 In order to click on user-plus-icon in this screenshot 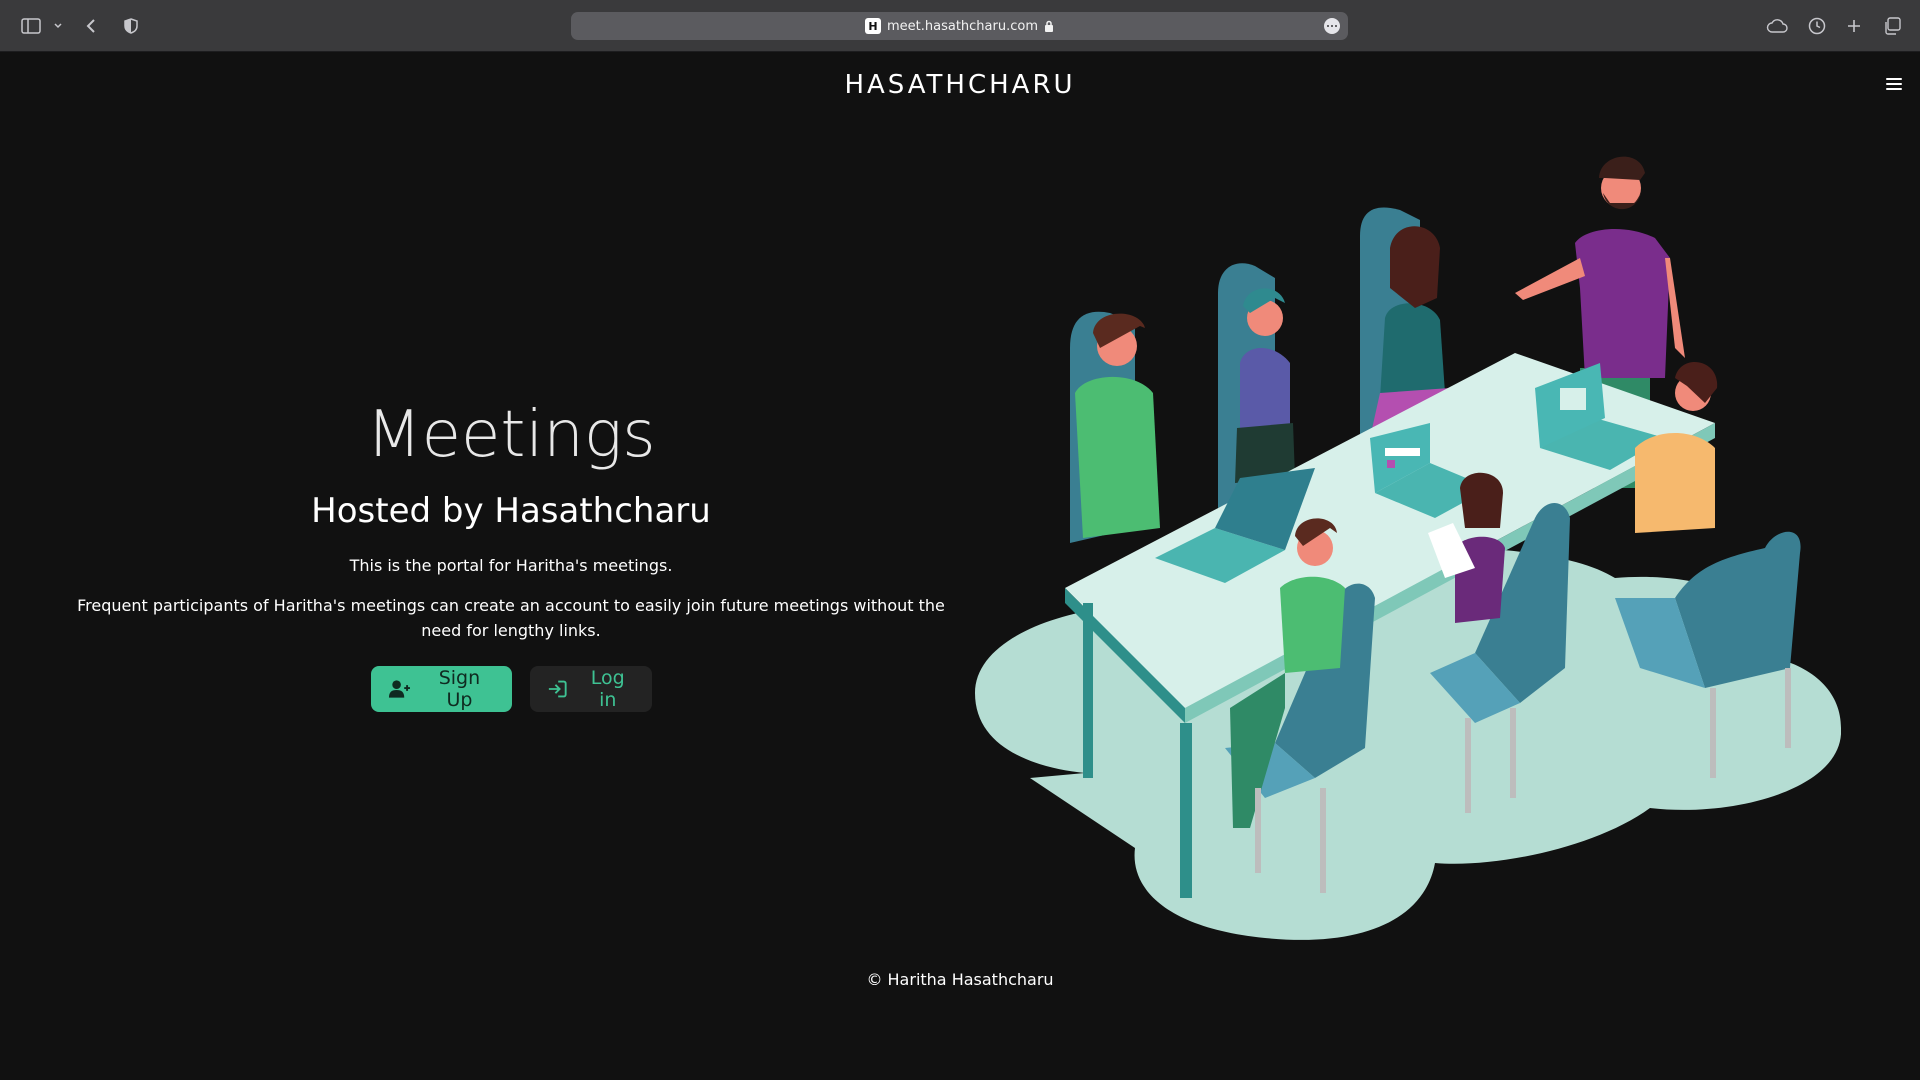, I will do `click(399, 689)`.